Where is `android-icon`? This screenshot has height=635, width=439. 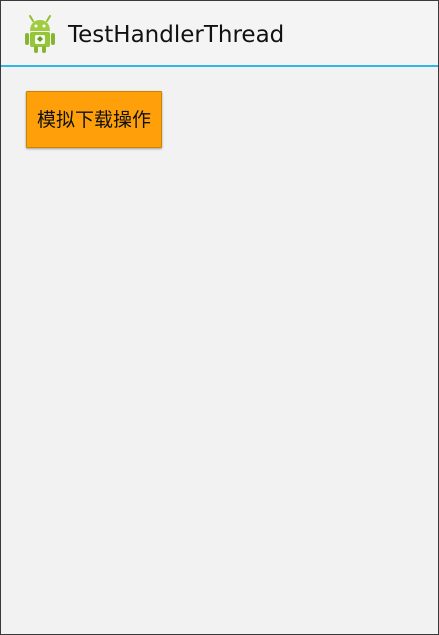 android-icon is located at coordinates (40, 34).